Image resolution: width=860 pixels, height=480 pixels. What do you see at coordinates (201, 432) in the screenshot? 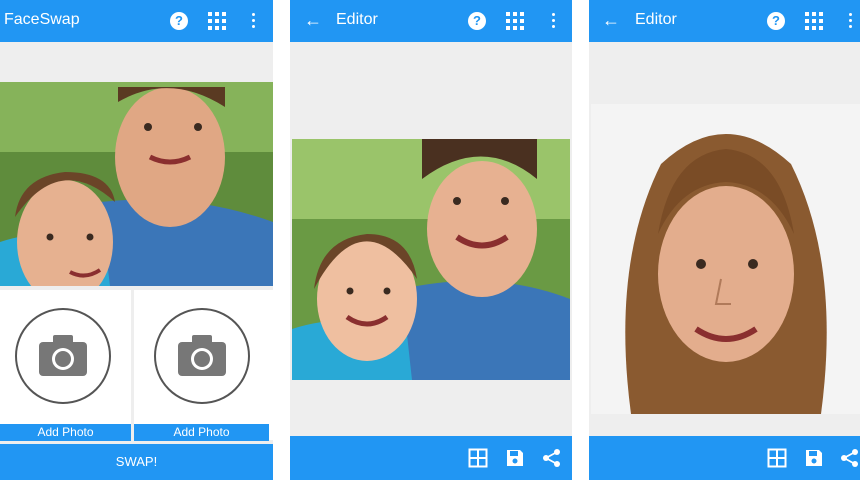
I see `add-photo-button-2: Add Photo` at bounding box center [201, 432].